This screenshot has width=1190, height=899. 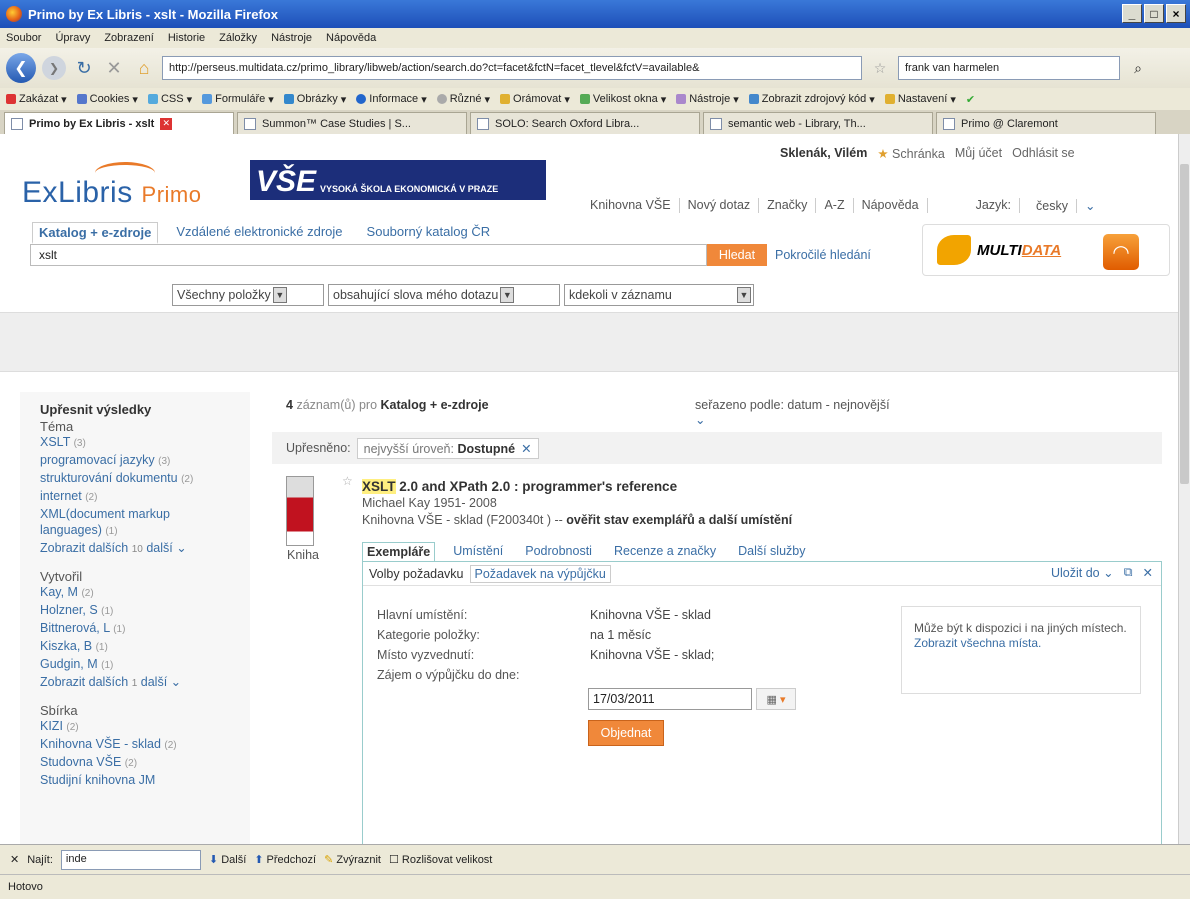 What do you see at coordinates (659, 295) in the screenshot?
I see `field-select: kdekoli v záznamu ▼` at bounding box center [659, 295].